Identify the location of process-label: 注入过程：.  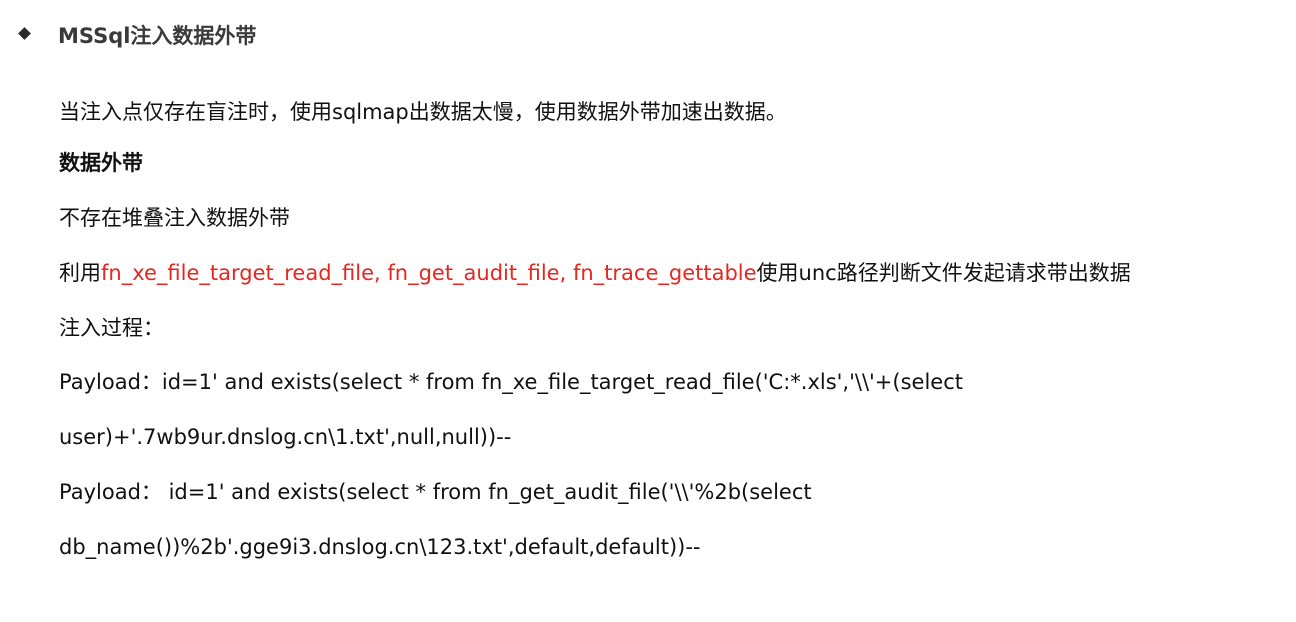
(111, 328).